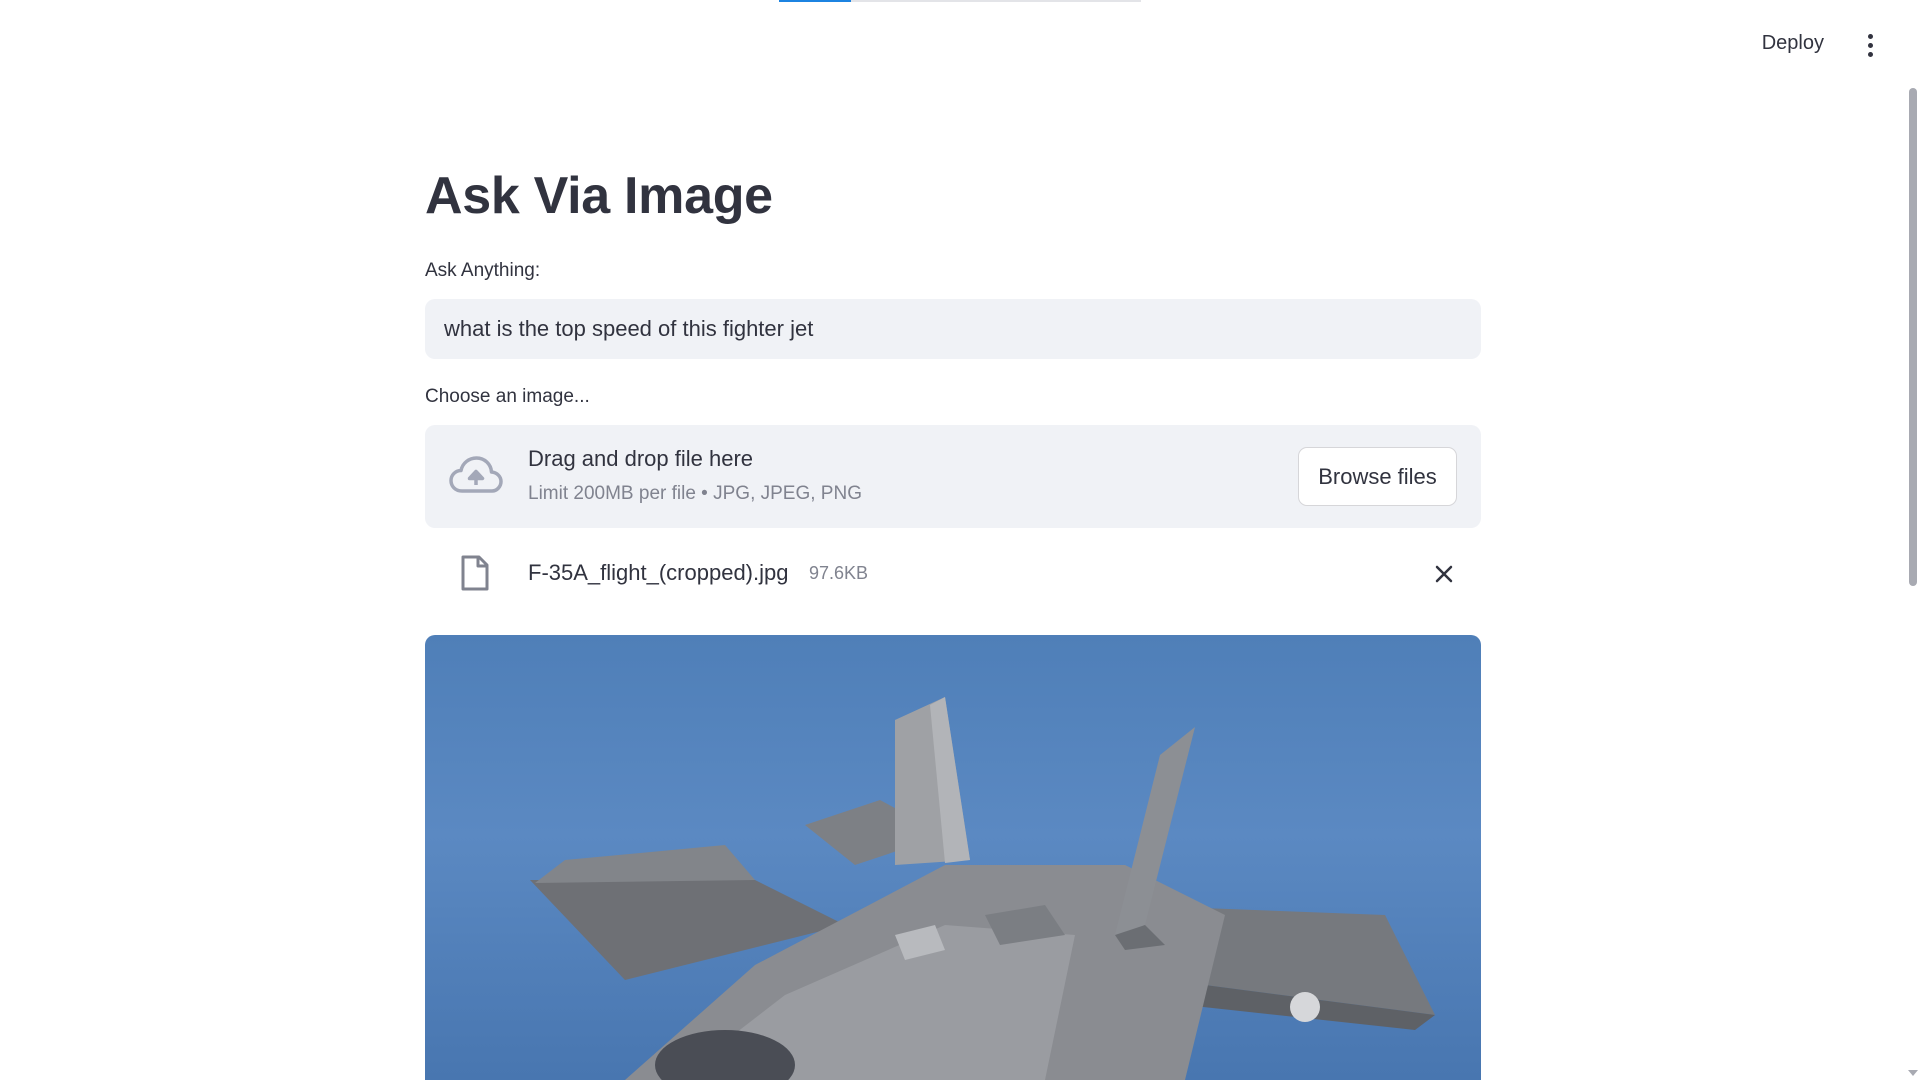 The width and height of the screenshot is (1920, 1080). Describe the element at coordinates (599, 196) in the screenshot. I see `page-title: Ask Via Image` at that location.